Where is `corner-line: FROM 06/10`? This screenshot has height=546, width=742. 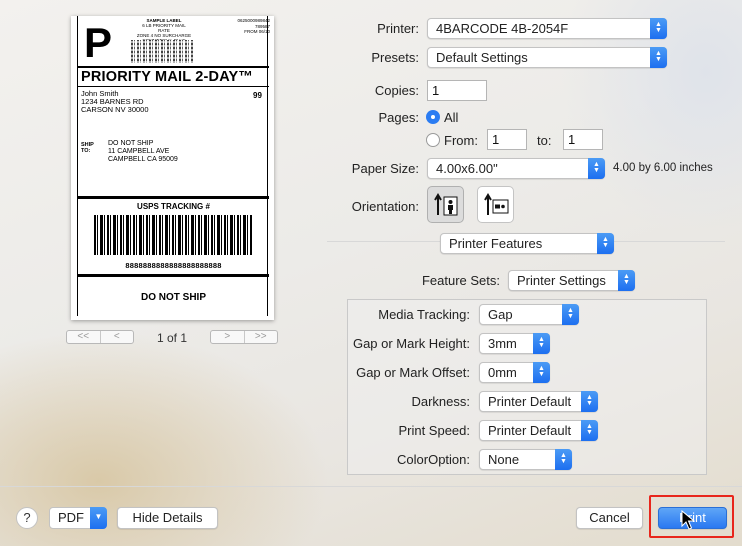 corner-line: FROM 06/10 is located at coordinates (257, 31).